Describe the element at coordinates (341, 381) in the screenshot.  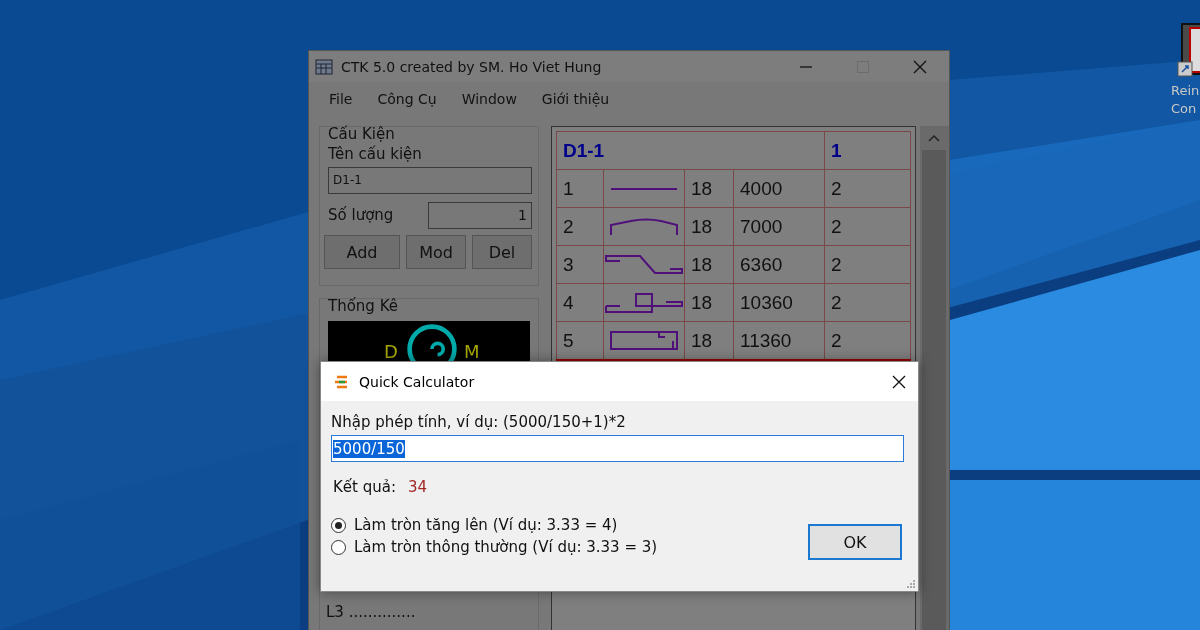
I see `calculator-icon` at that location.